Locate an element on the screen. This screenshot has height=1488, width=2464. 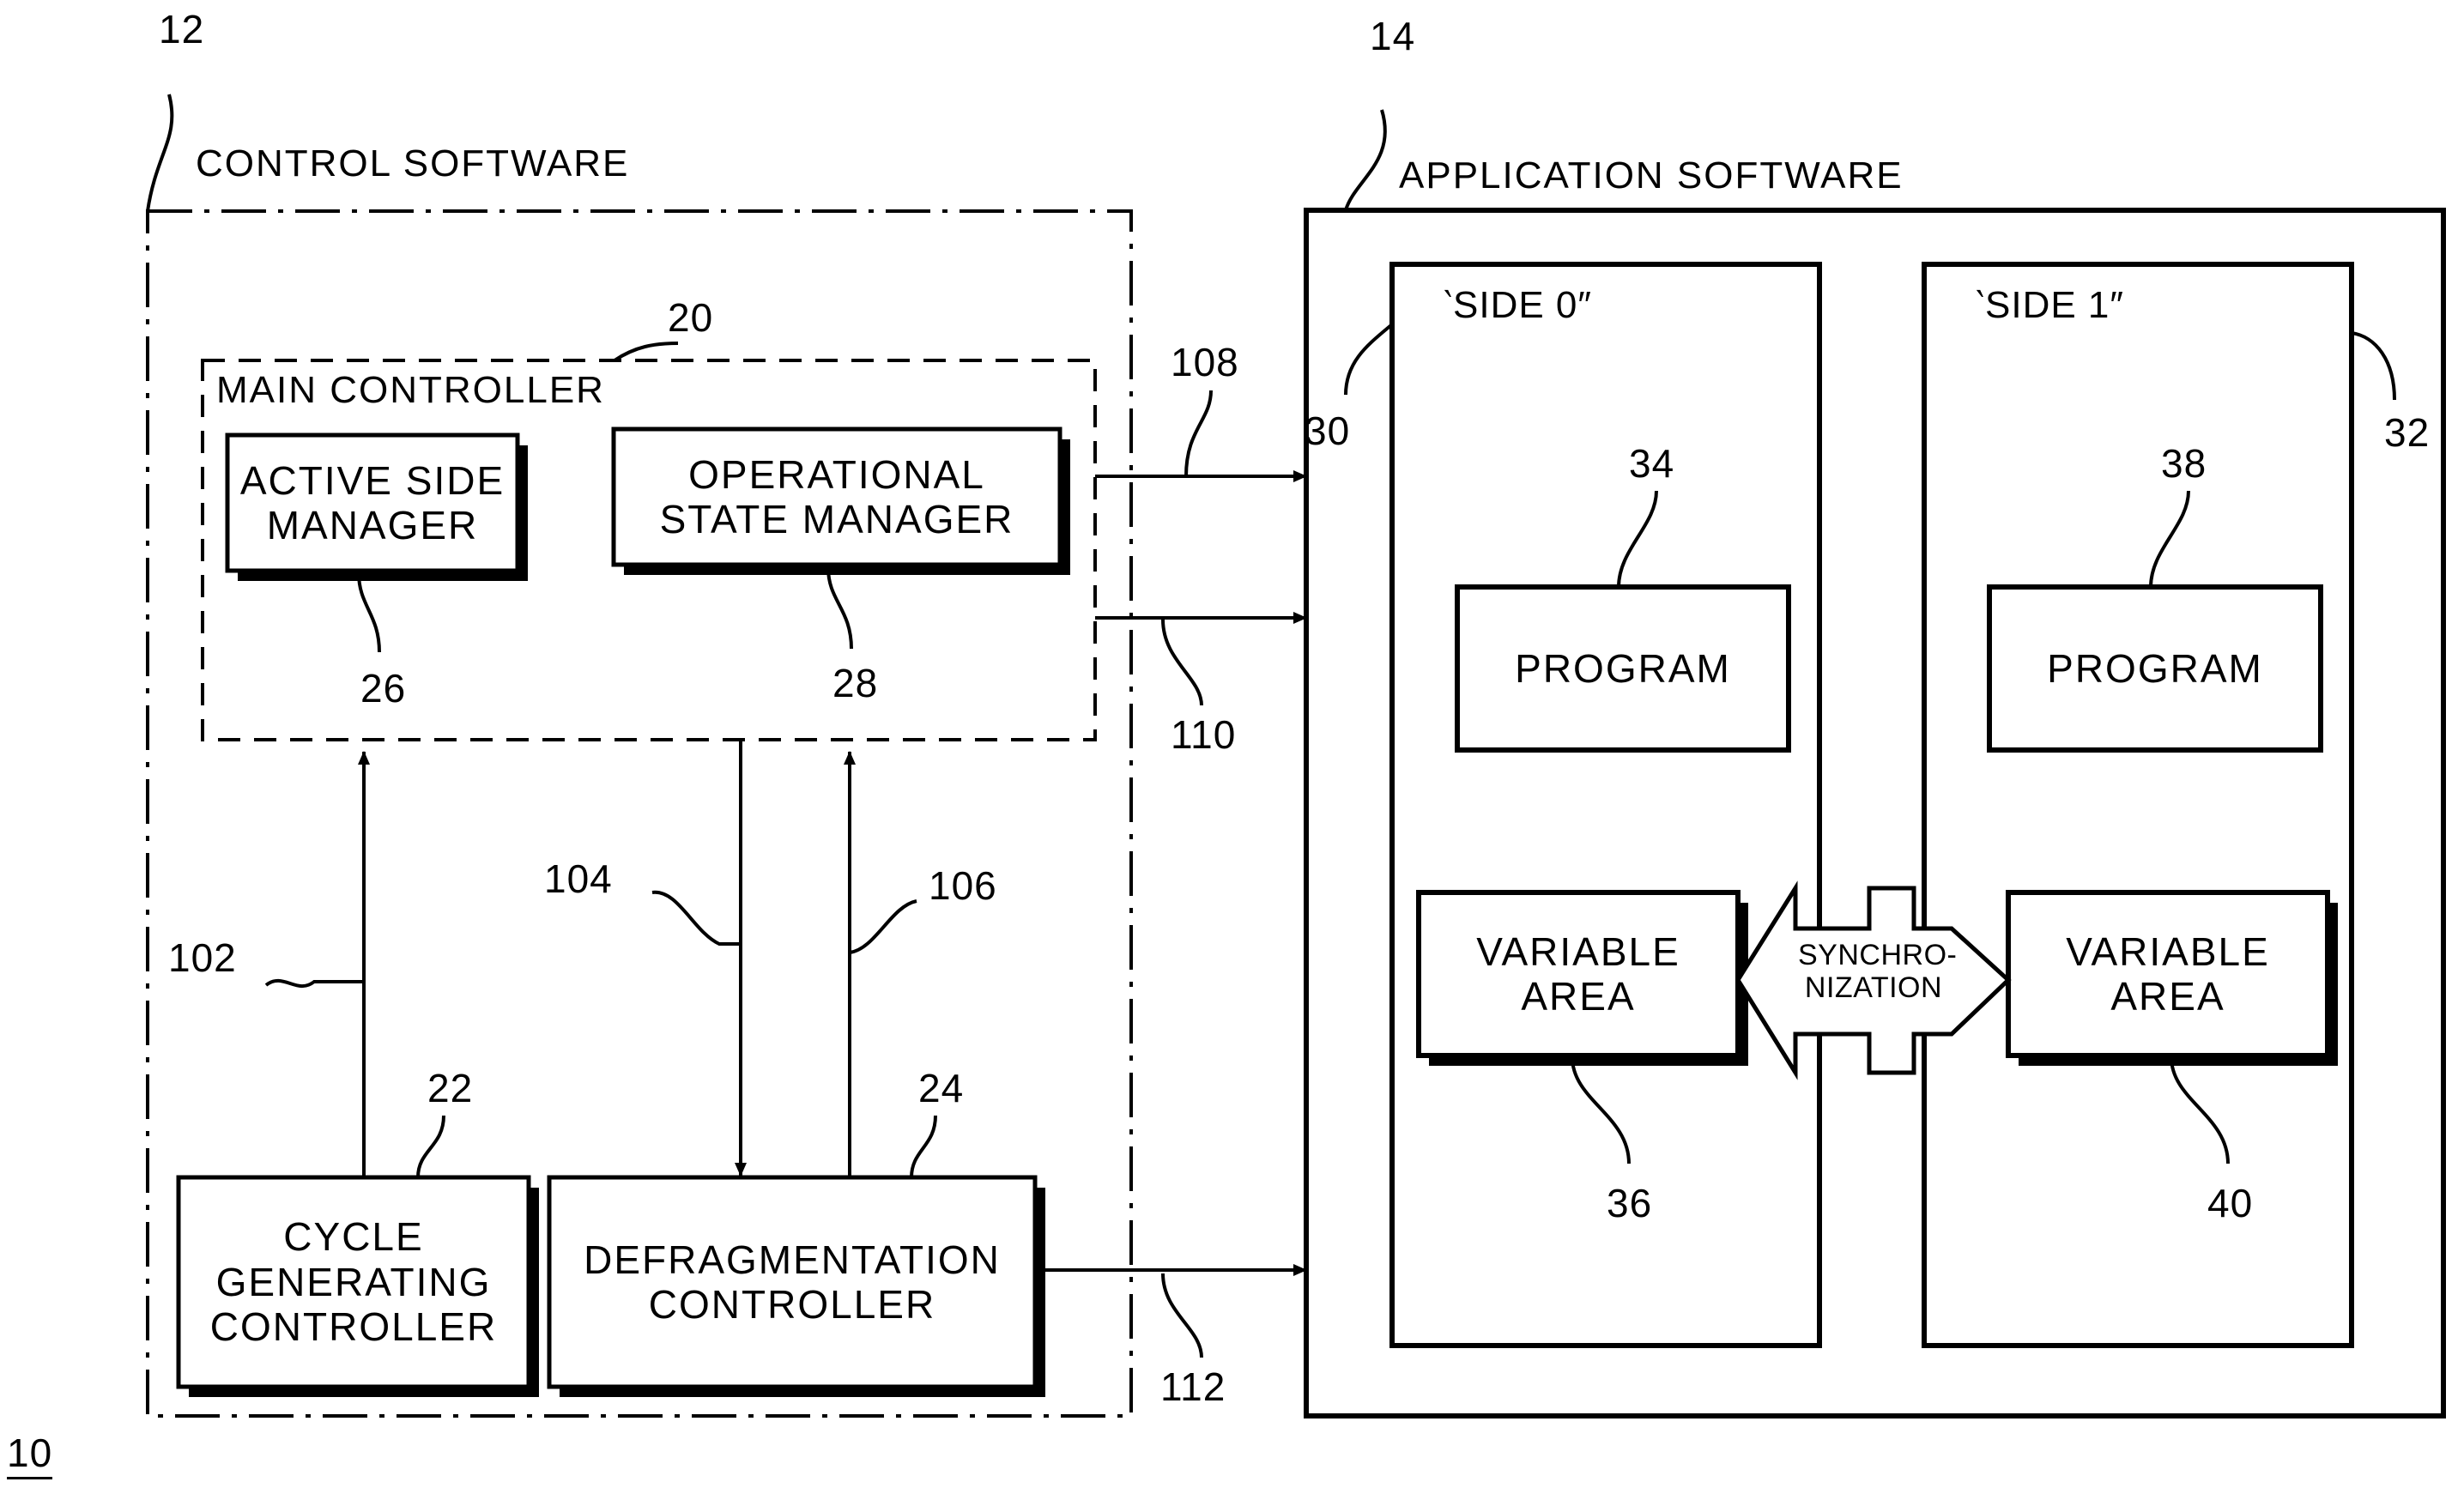
ref-number-28: 28 is located at coordinates (855, 683).